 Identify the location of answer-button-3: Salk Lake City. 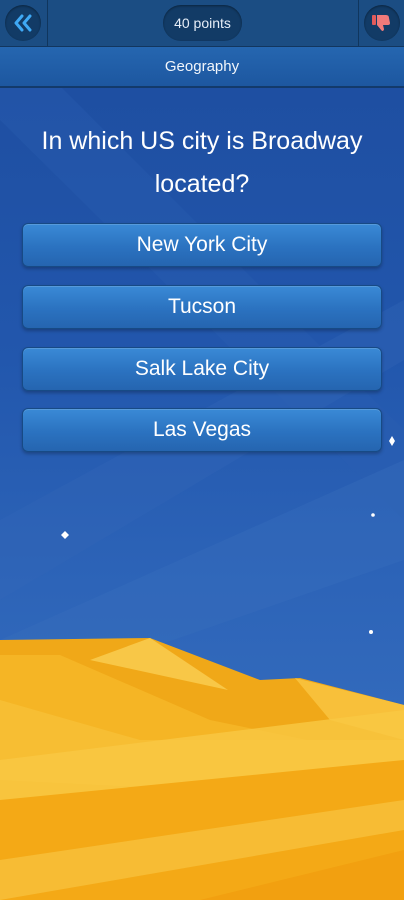
(202, 369).